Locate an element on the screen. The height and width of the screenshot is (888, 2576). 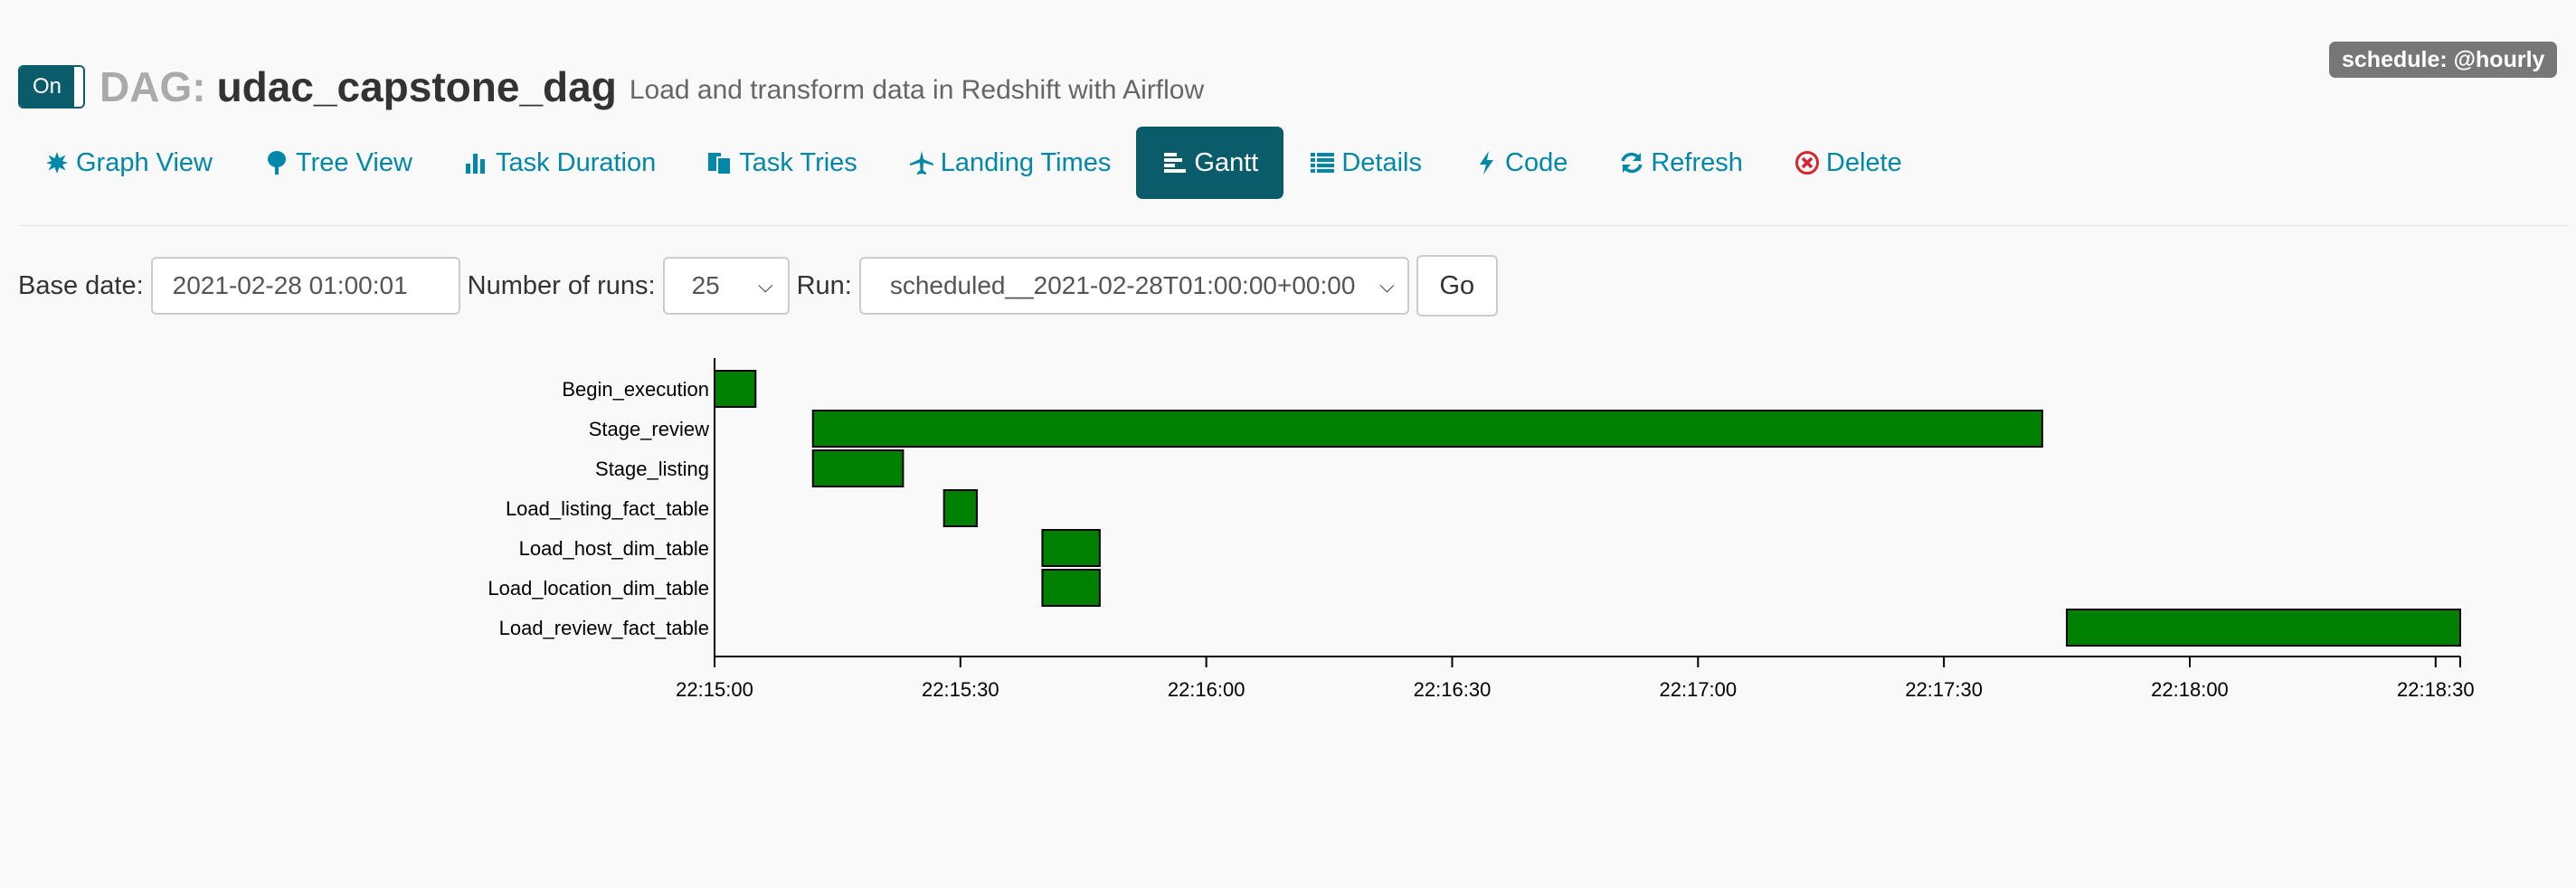
tab-label: Task Duration is located at coordinates (576, 162).